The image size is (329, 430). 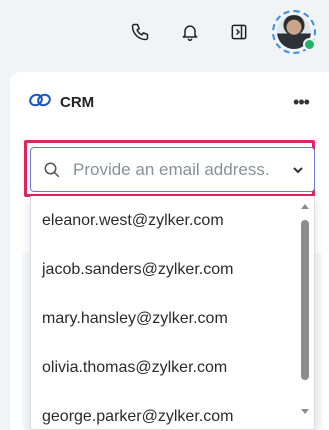 What do you see at coordinates (172, 318) in the screenshot?
I see `list-item: mary.hansley@zylker.com` at bounding box center [172, 318].